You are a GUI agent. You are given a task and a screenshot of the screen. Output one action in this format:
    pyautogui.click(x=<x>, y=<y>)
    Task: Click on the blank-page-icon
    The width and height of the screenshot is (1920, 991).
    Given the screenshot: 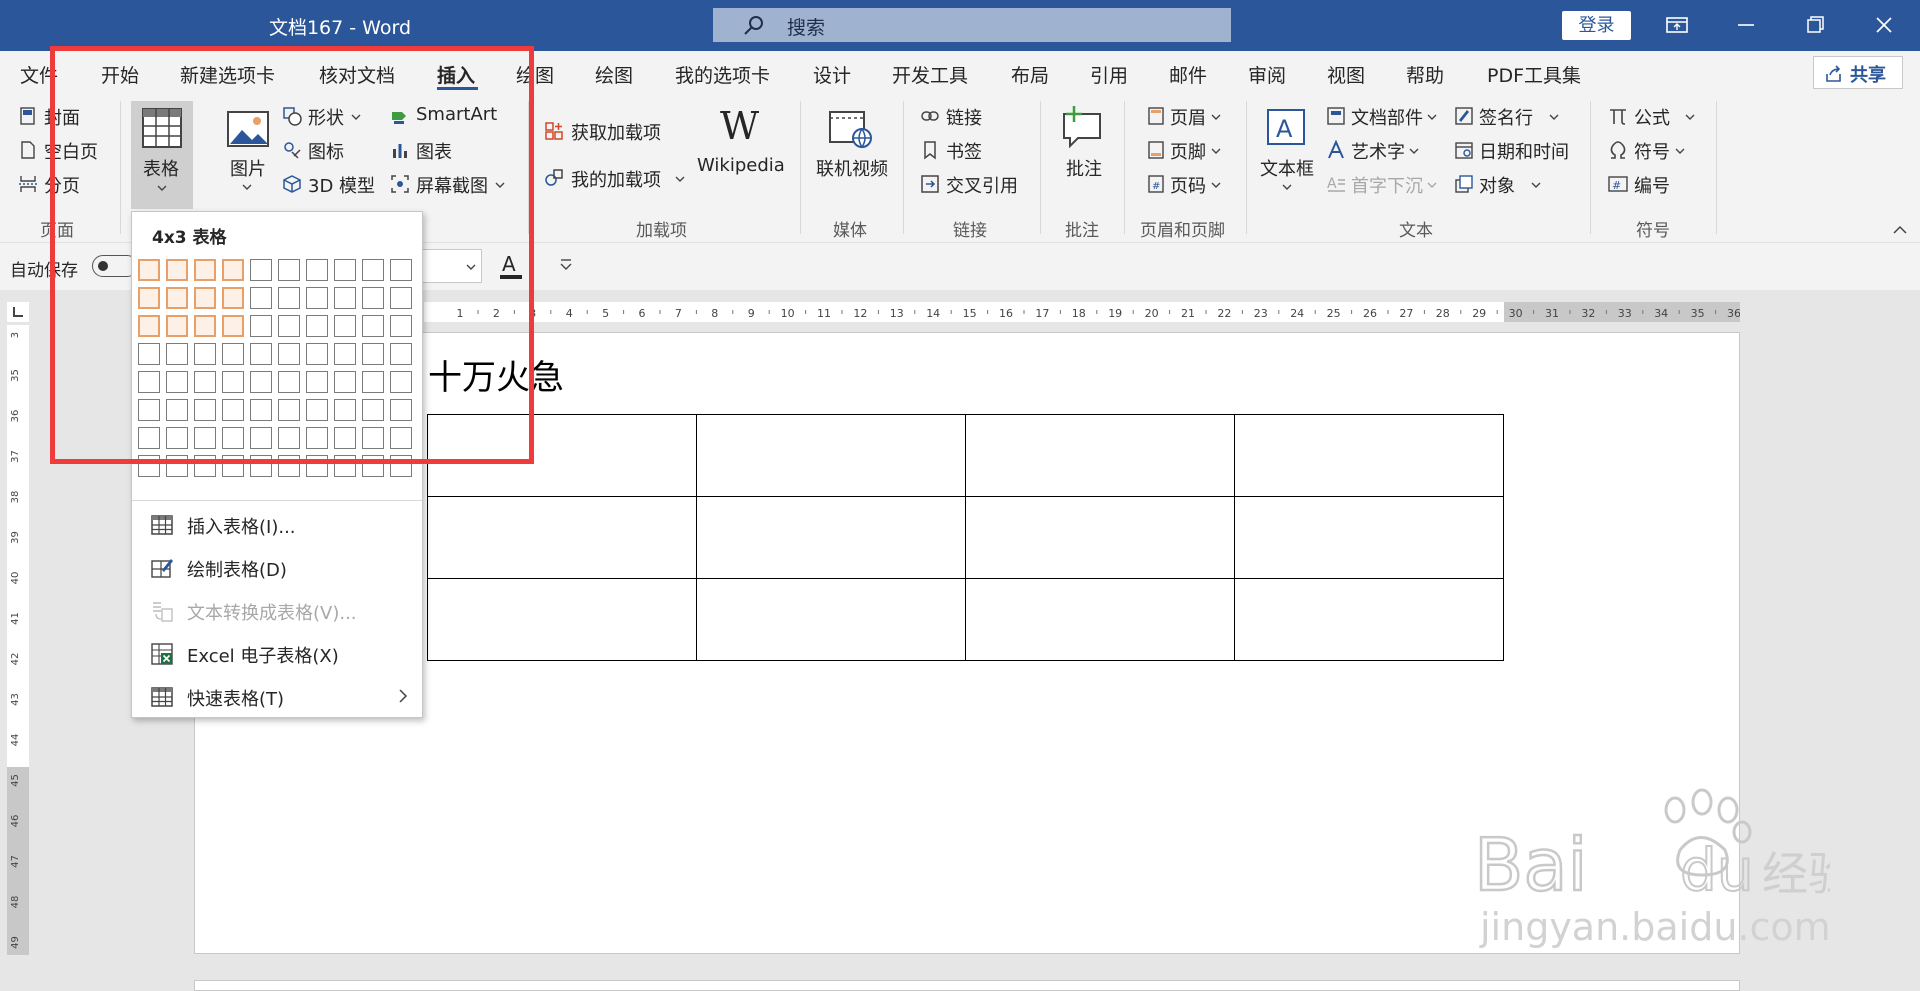 What is the action you would take?
    pyautogui.click(x=28, y=150)
    